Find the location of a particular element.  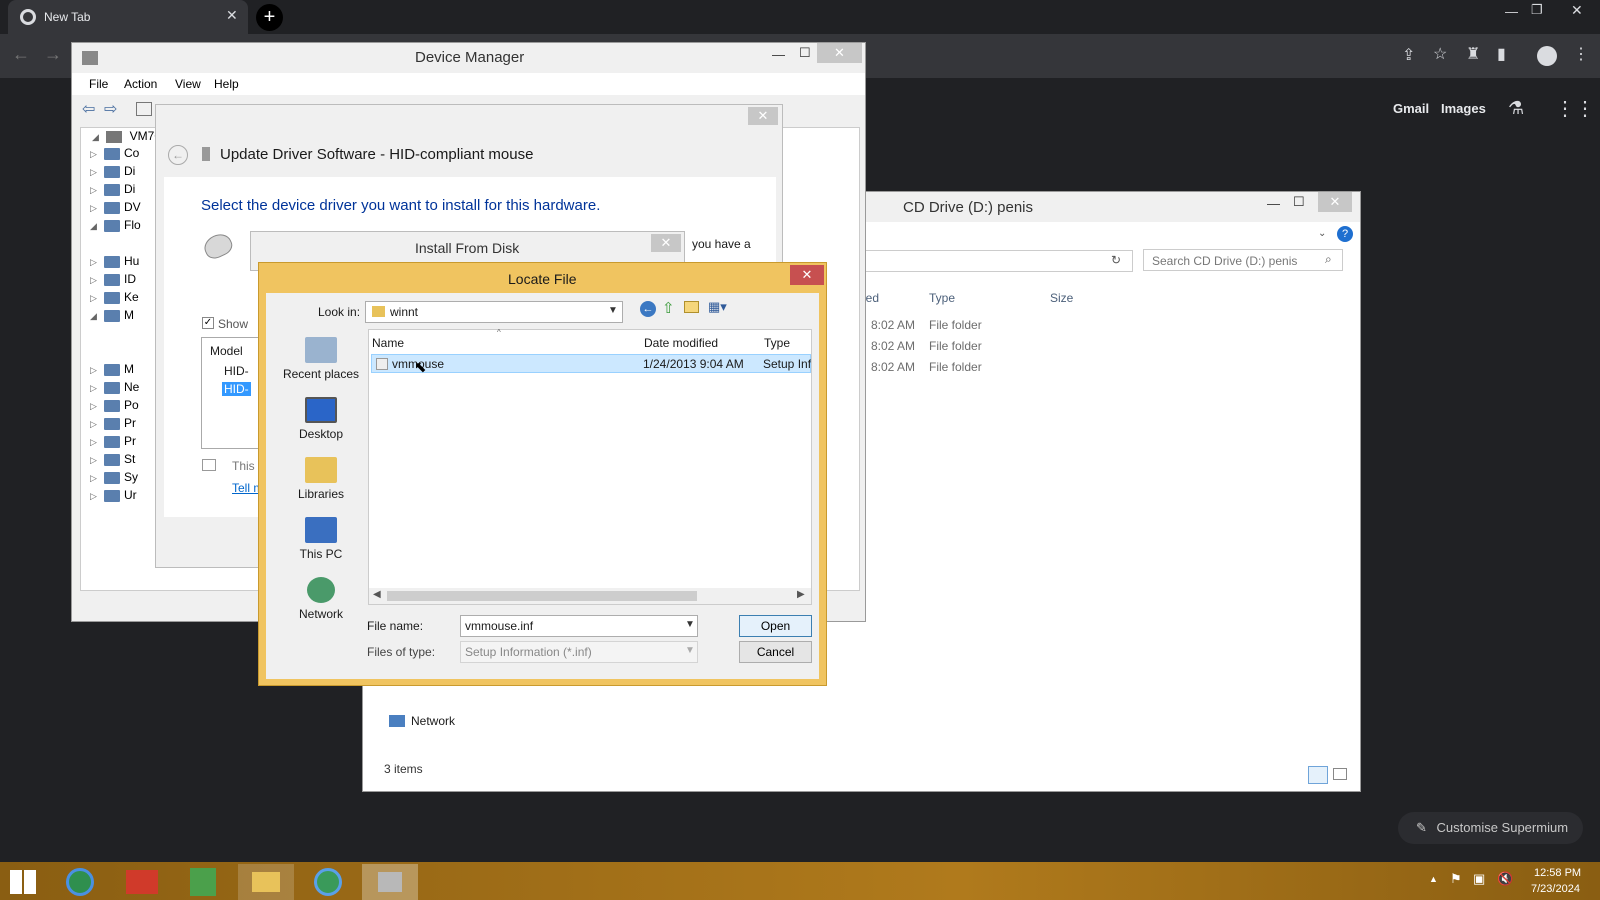

apps-grid-icon: ⋮⋮ is located at coordinates (1575, 108).